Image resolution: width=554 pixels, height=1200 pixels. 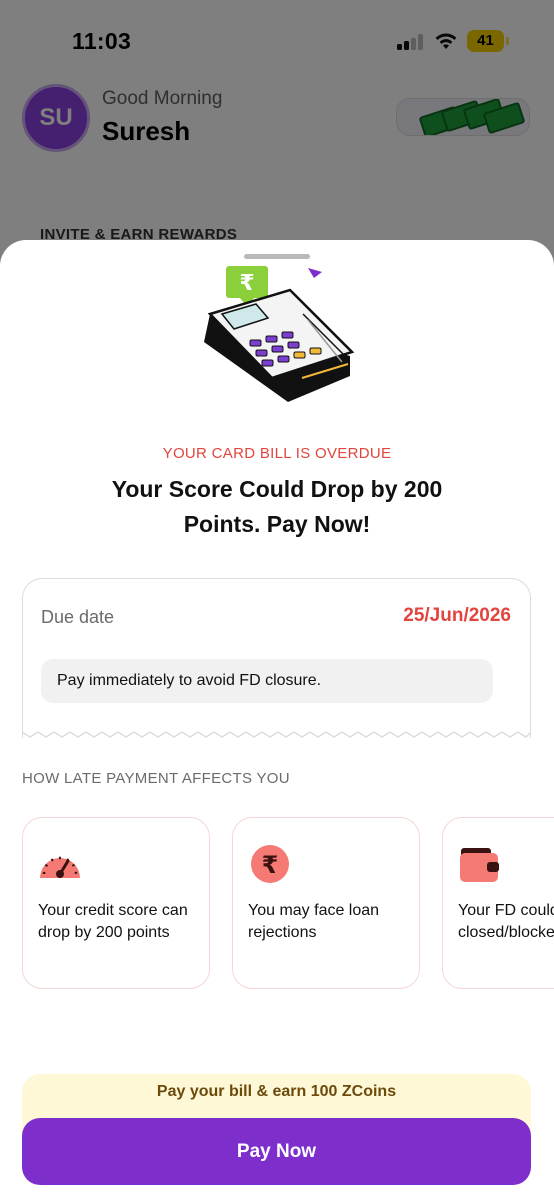 I want to click on overdue-label: YOUR CARD BILL IS OVERDUE, so click(x=277, y=453).